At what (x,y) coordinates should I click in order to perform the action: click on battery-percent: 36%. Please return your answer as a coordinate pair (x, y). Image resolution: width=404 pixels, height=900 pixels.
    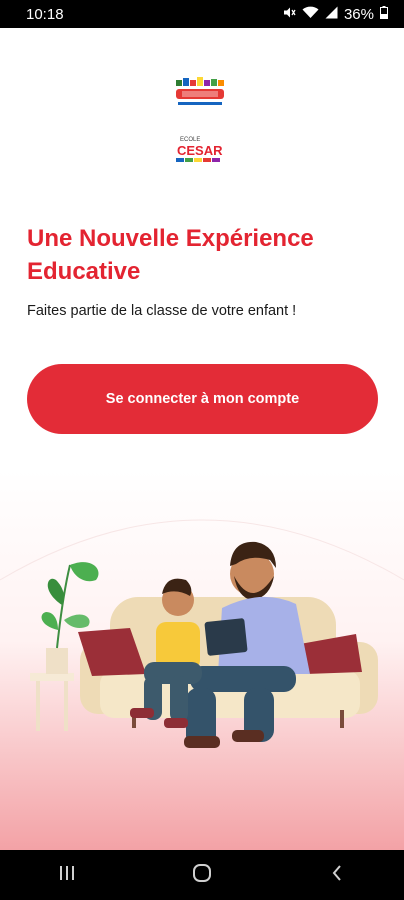
    Looking at the image, I should click on (358, 14).